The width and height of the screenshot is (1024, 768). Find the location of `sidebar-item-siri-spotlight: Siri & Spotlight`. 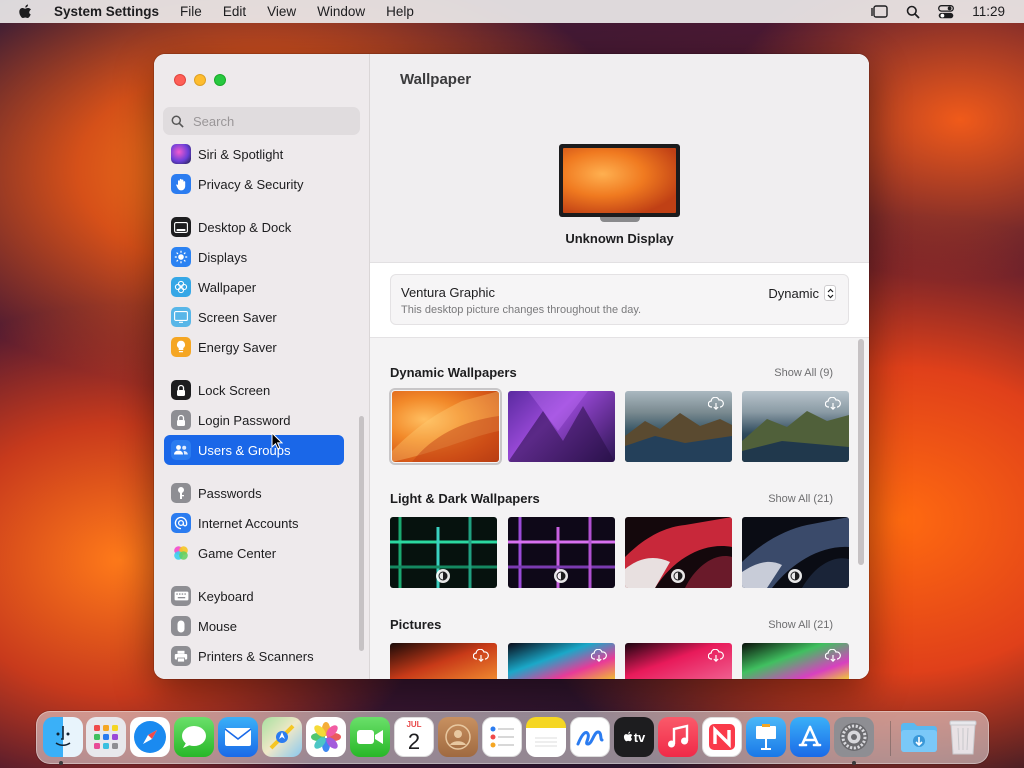

sidebar-item-siri-spotlight: Siri & Spotlight is located at coordinates (254, 154).